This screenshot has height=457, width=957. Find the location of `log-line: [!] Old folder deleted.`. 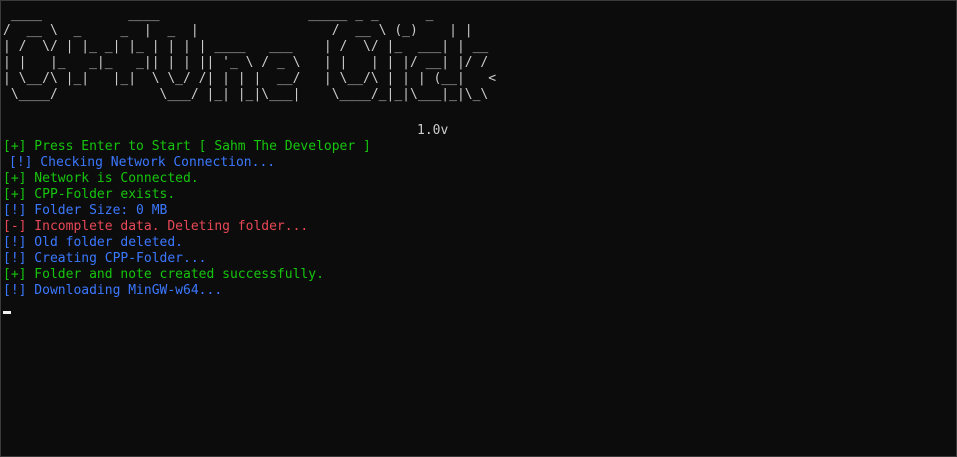

log-line: [!] Old folder deleted. is located at coordinates (93, 242).